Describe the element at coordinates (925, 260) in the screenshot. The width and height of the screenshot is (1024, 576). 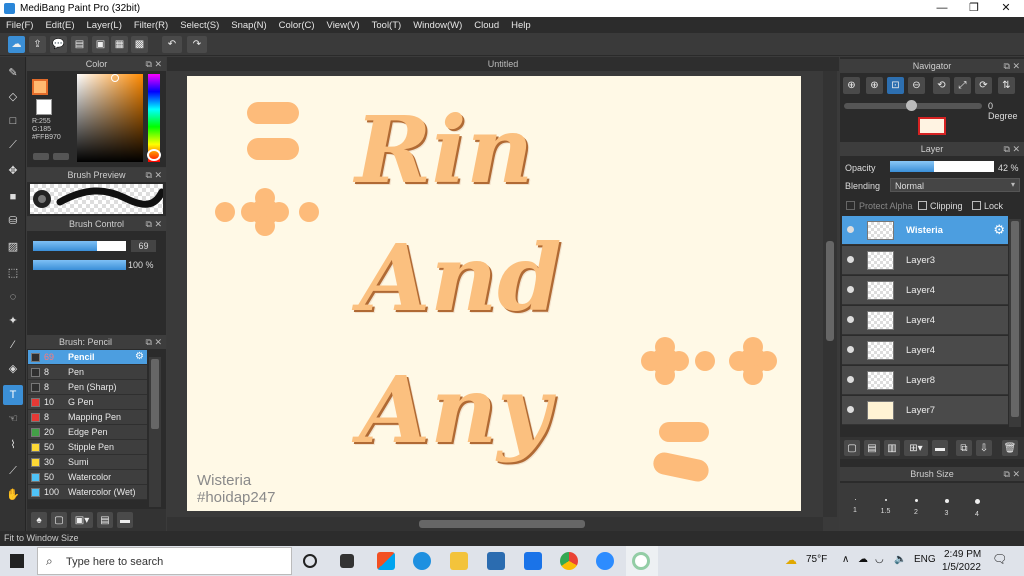
I see `layer-item: Layer3` at that location.